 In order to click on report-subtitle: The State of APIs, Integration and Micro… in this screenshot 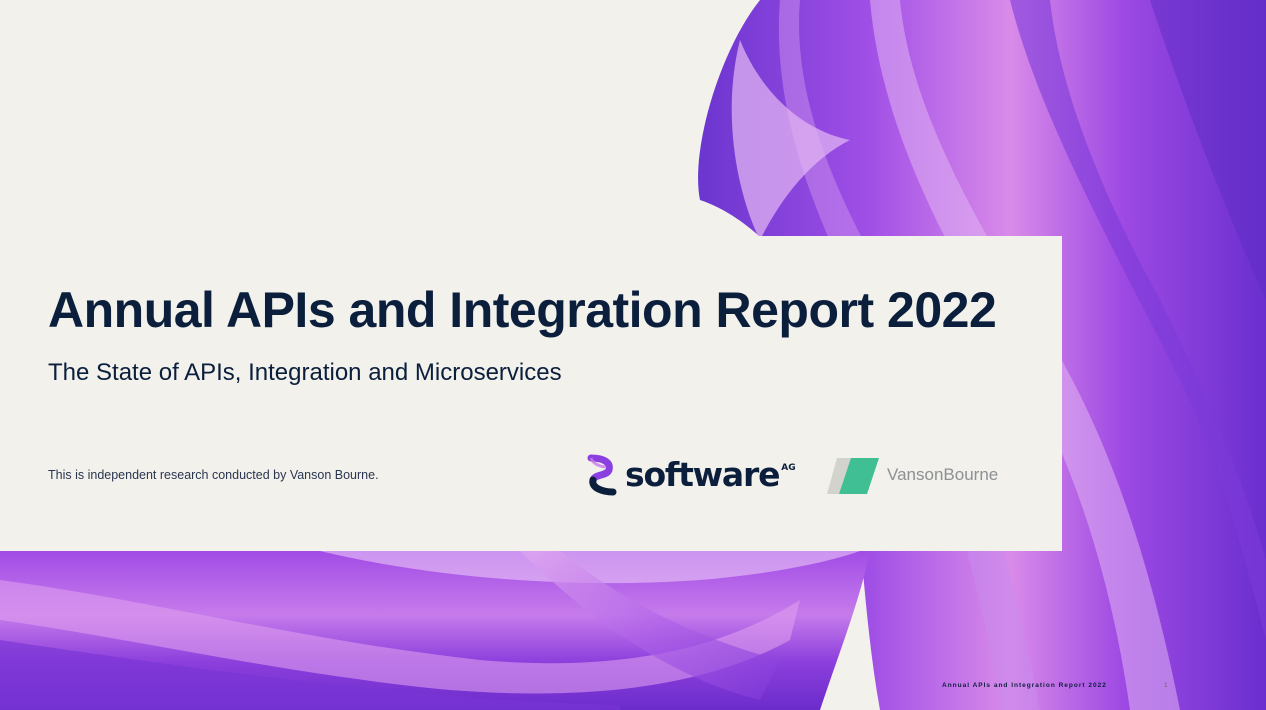, I will do `click(305, 372)`.